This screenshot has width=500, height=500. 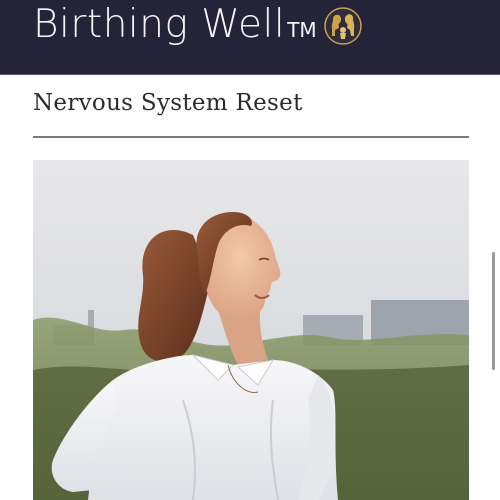 What do you see at coordinates (302, 30) in the screenshot?
I see `trademark-mark: TM` at bounding box center [302, 30].